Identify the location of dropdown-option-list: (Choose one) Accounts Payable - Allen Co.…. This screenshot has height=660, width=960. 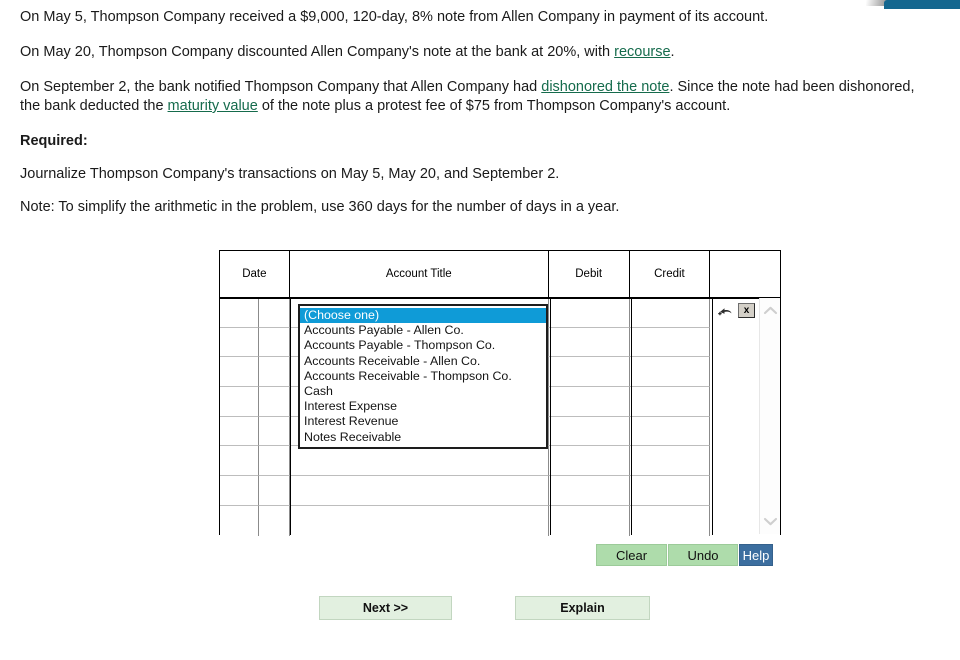
(423, 376).